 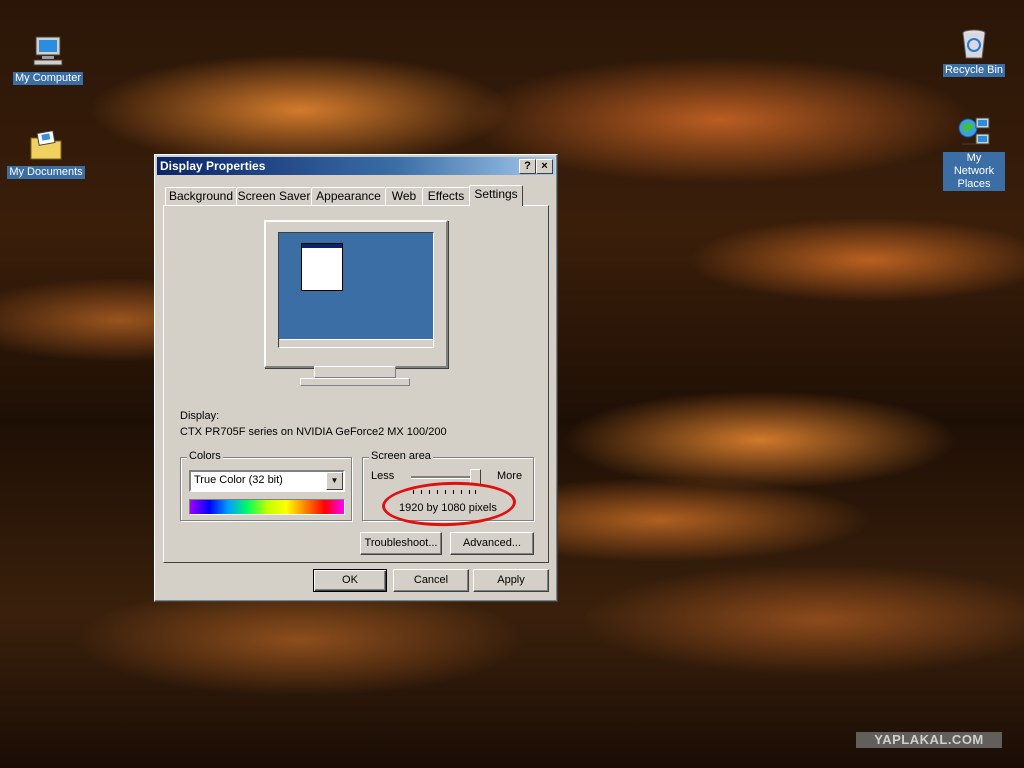 I want to click on desktop-icon-my-computer: My Computer, so click(x=48, y=59).